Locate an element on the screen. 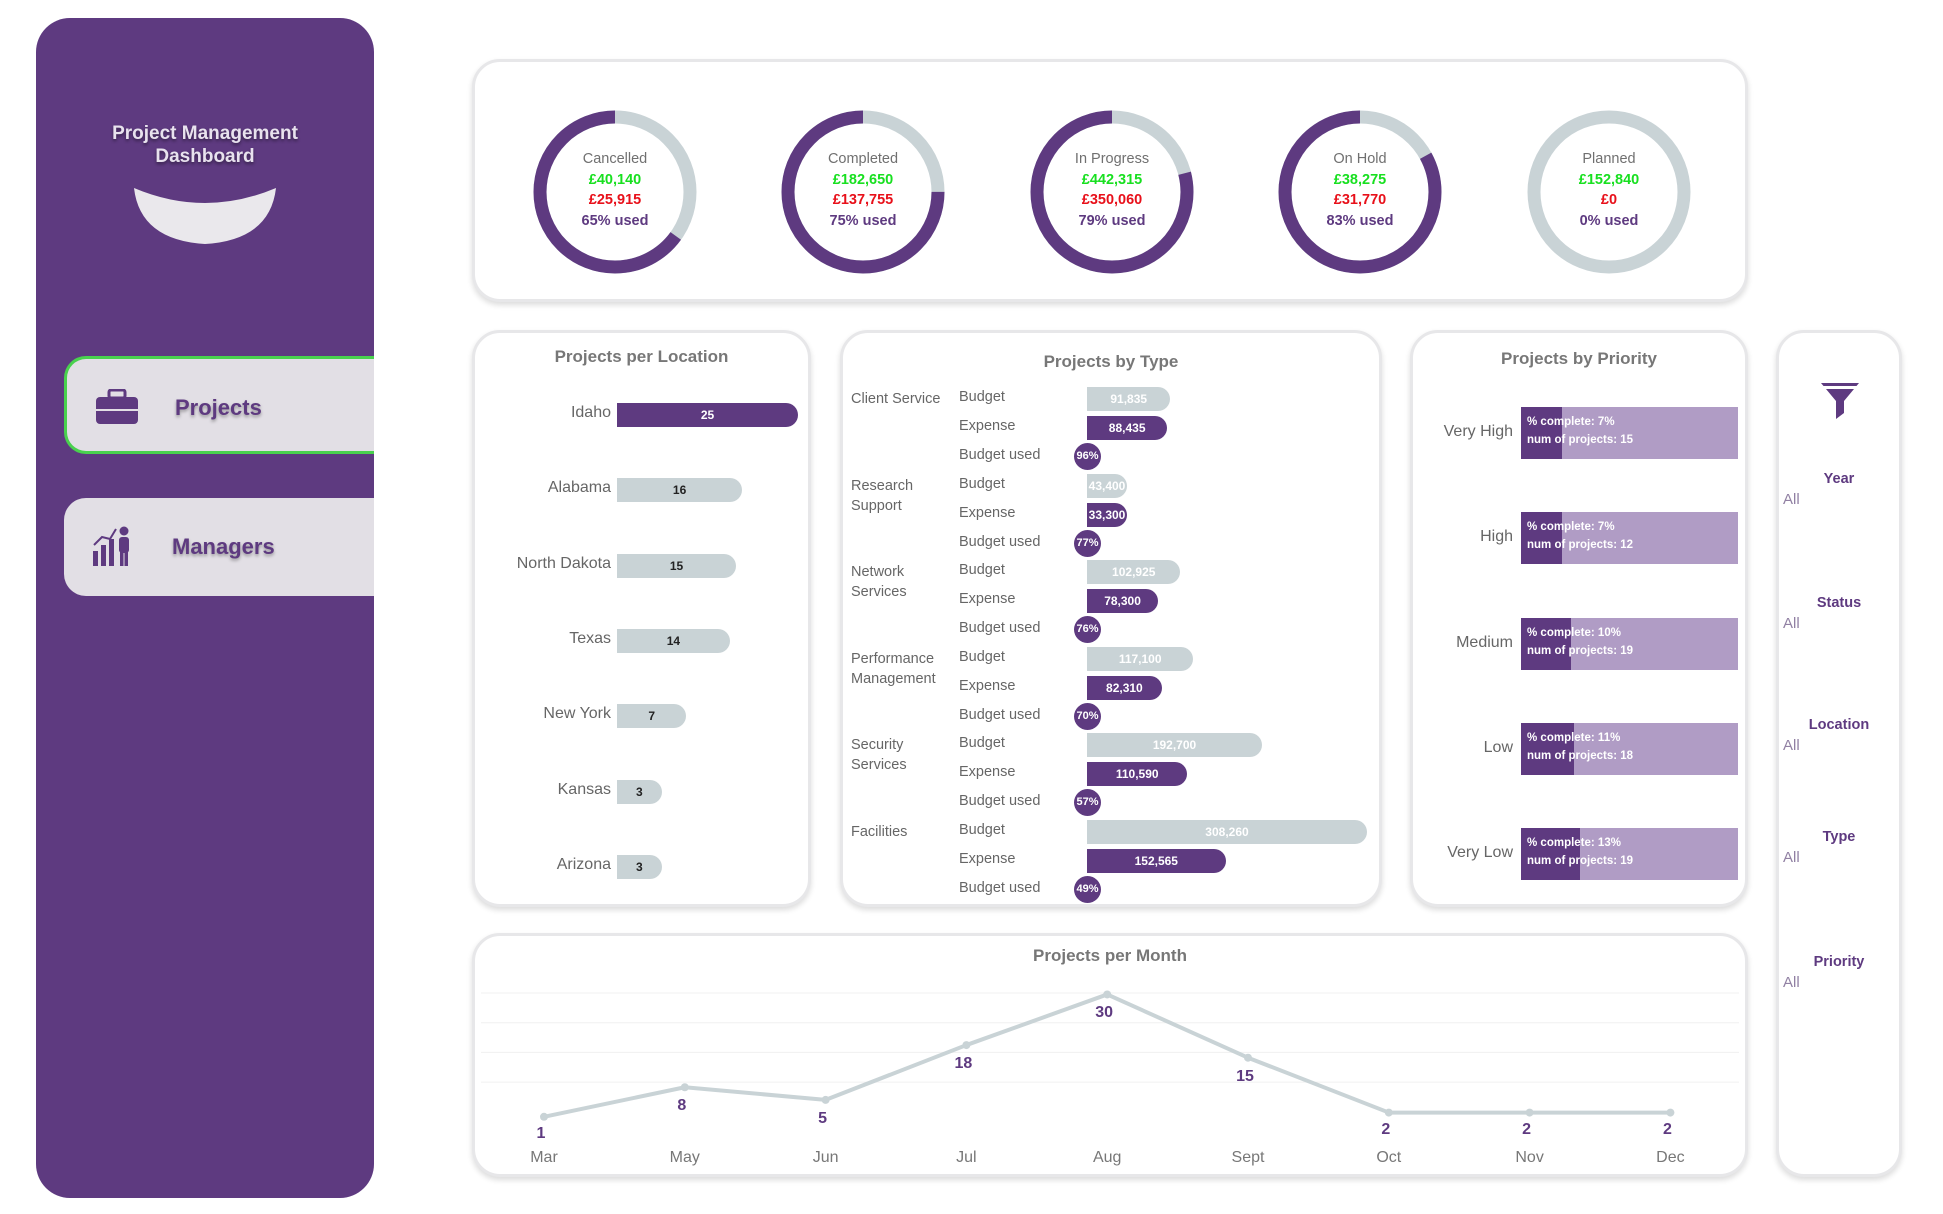 The width and height of the screenshot is (1943, 1214). donut-budget: £442,315 is located at coordinates (1112, 179).